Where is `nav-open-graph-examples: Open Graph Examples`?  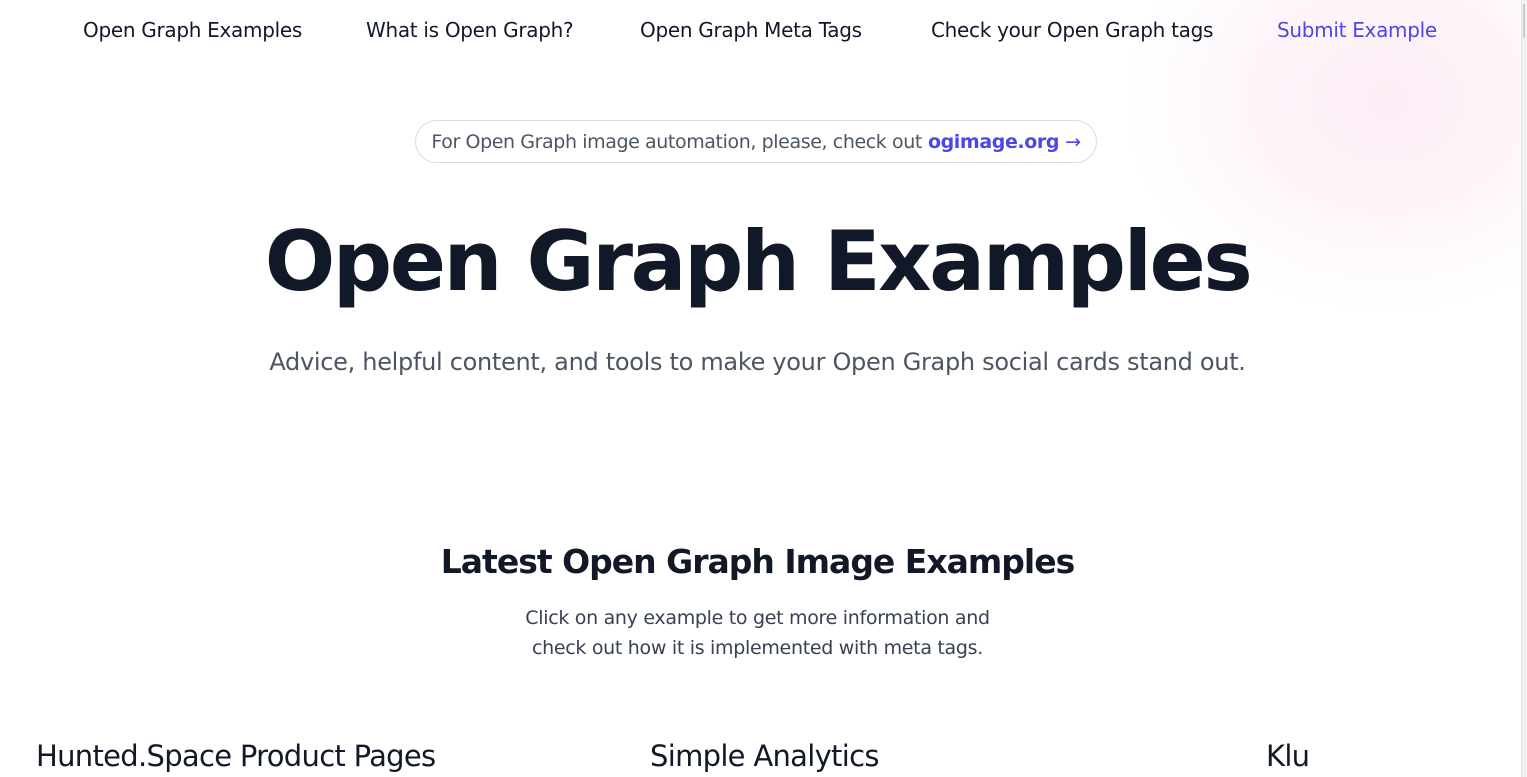 nav-open-graph-examples: Open Graph Examples is located at coordinates (192, 30).